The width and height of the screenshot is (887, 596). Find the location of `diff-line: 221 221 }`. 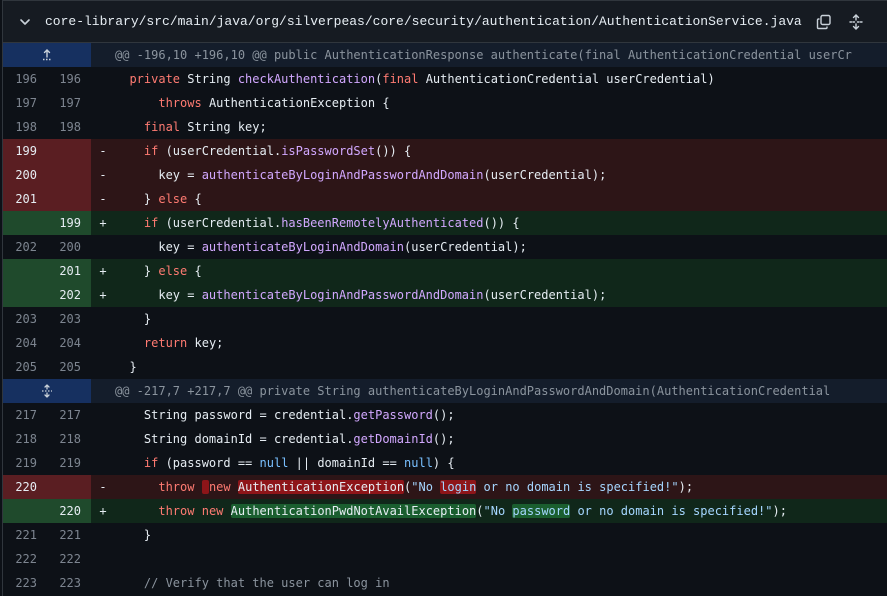

diff-line: 221 221 } is located at coordinates (445, 535).